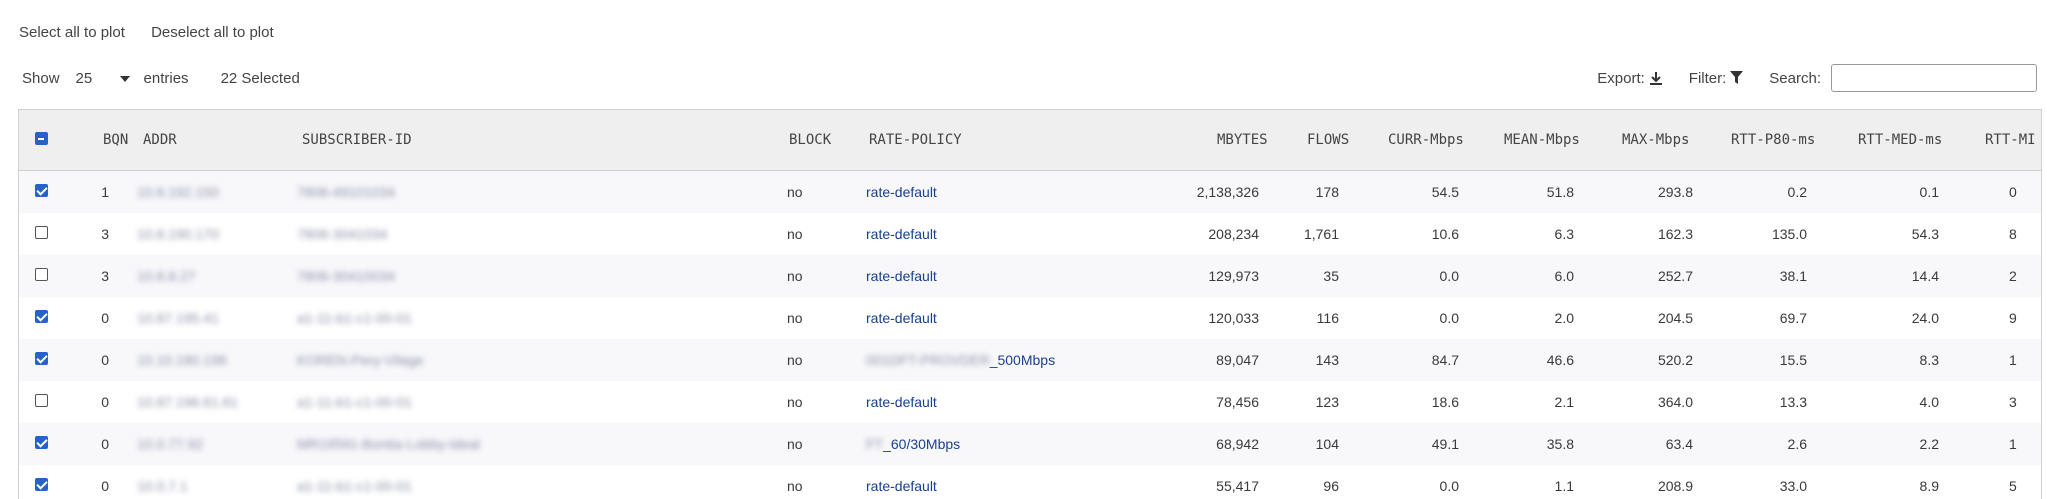 The width and height of the screenshot is (2047, 499). I want to click on cell-mean-mbps: 6.0, so click(1564, 276).